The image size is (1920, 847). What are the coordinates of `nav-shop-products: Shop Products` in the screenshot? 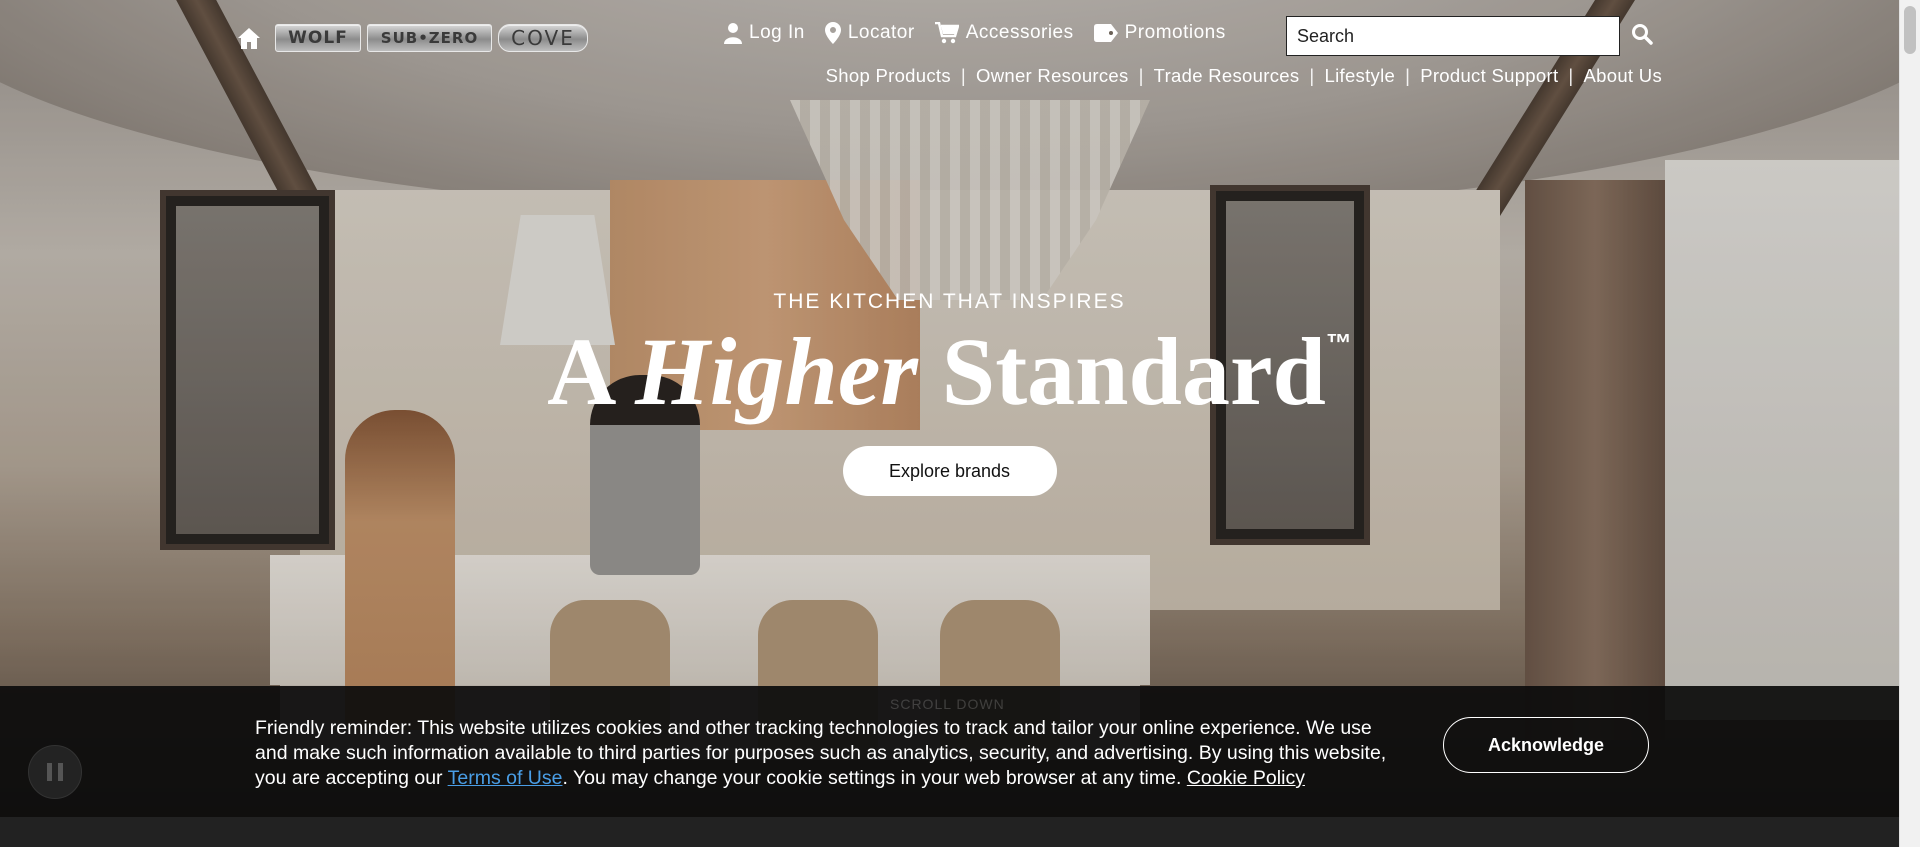 It's located at (888, 76).